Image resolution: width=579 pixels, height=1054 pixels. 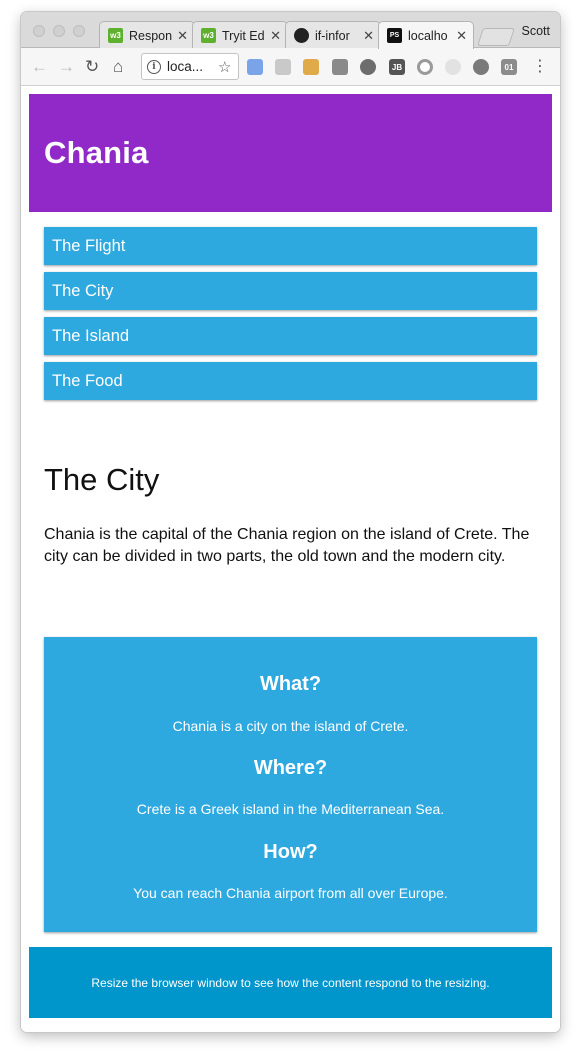 I want to click on bookmark-extension-icon, so click(x=311, y=67).